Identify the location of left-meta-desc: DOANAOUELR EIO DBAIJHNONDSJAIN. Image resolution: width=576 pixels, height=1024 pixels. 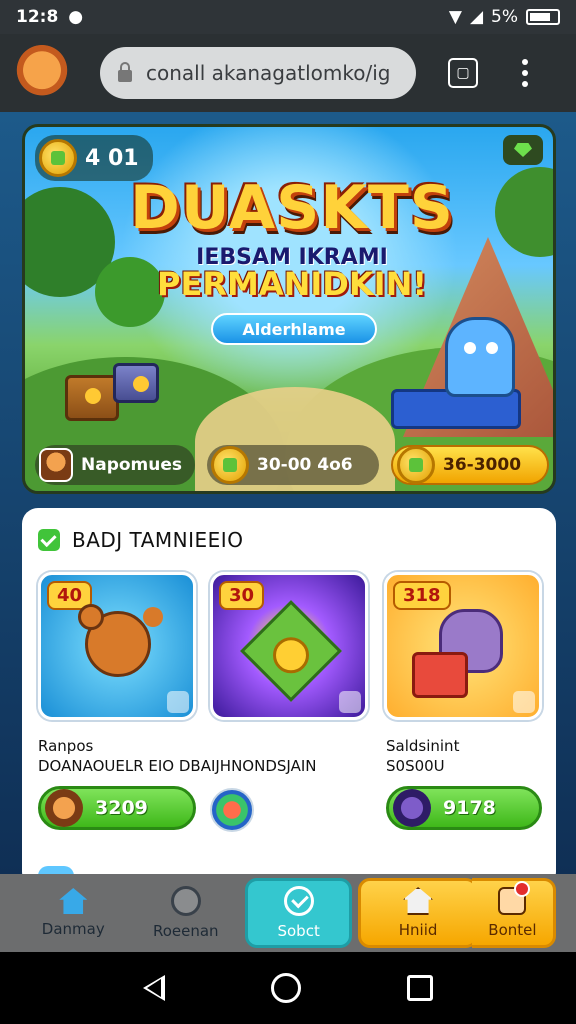
(177, 766).